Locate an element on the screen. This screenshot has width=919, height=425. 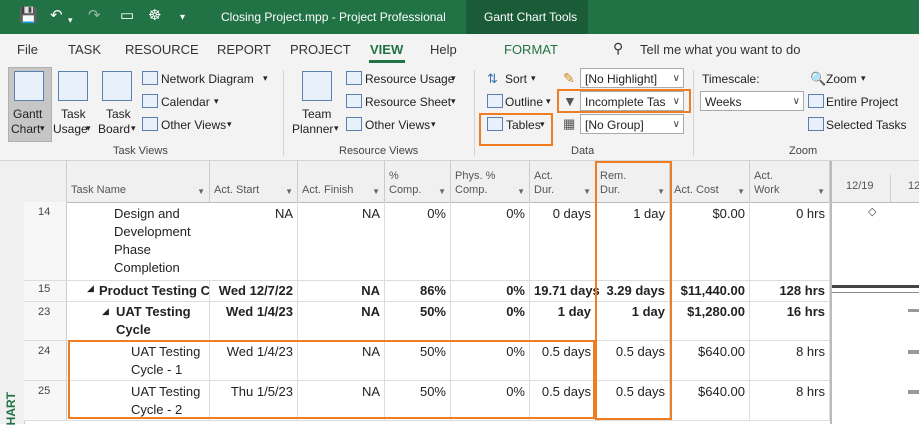
redo-icon: ↷ is located at coordinates (94, 16).